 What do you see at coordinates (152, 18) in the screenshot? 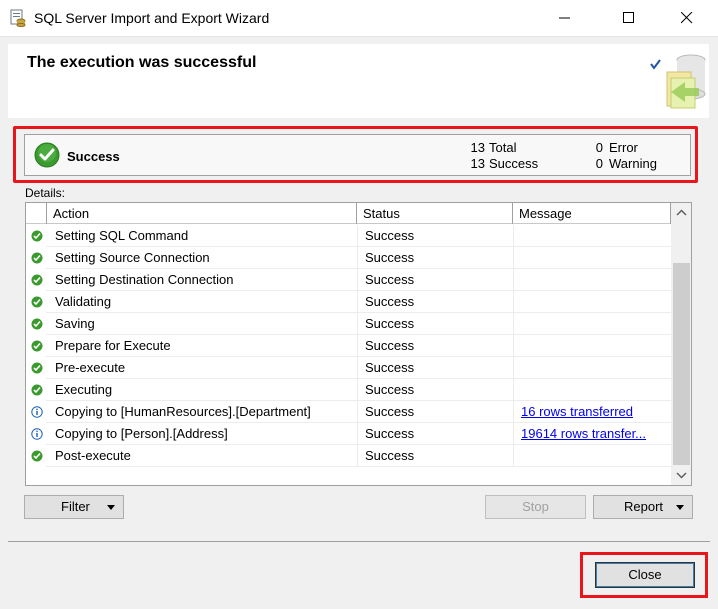
I see `window-title: SQL Server Import and Export Wizard` at bounding box center [152, 18].